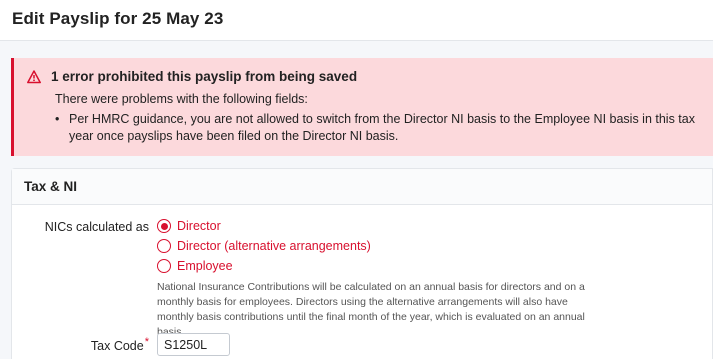 The image size is (713, 359). What do you see at coordinates (356, 20) in the screenshot?
I see `page-header: Edit Payslip for 25 May 23` at bounding box center [356, 20].